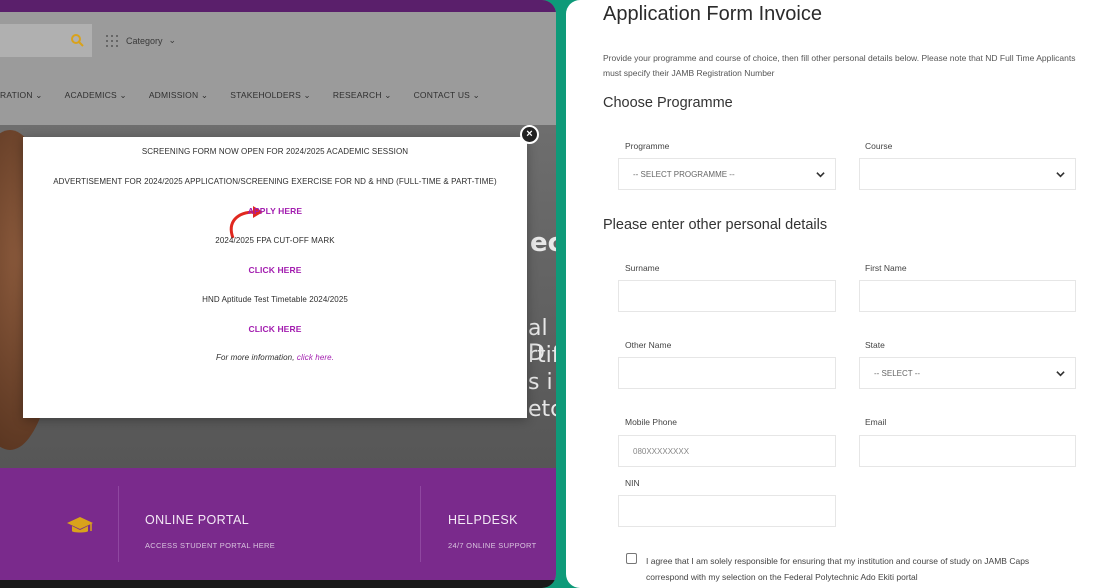 The image size is (1120, 588). Describe the element at coordinates (210, 545) in the screenshot. I see `online-portal-subtitle: ACCESS STUDENT PORTAL HERE` at that location.